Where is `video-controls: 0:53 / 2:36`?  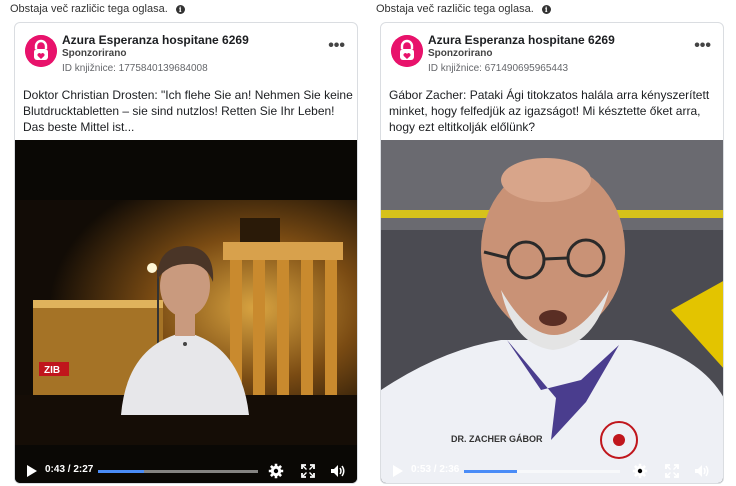
video-controls: 0:53 / 2:36 is located at coordinates (552, 470).